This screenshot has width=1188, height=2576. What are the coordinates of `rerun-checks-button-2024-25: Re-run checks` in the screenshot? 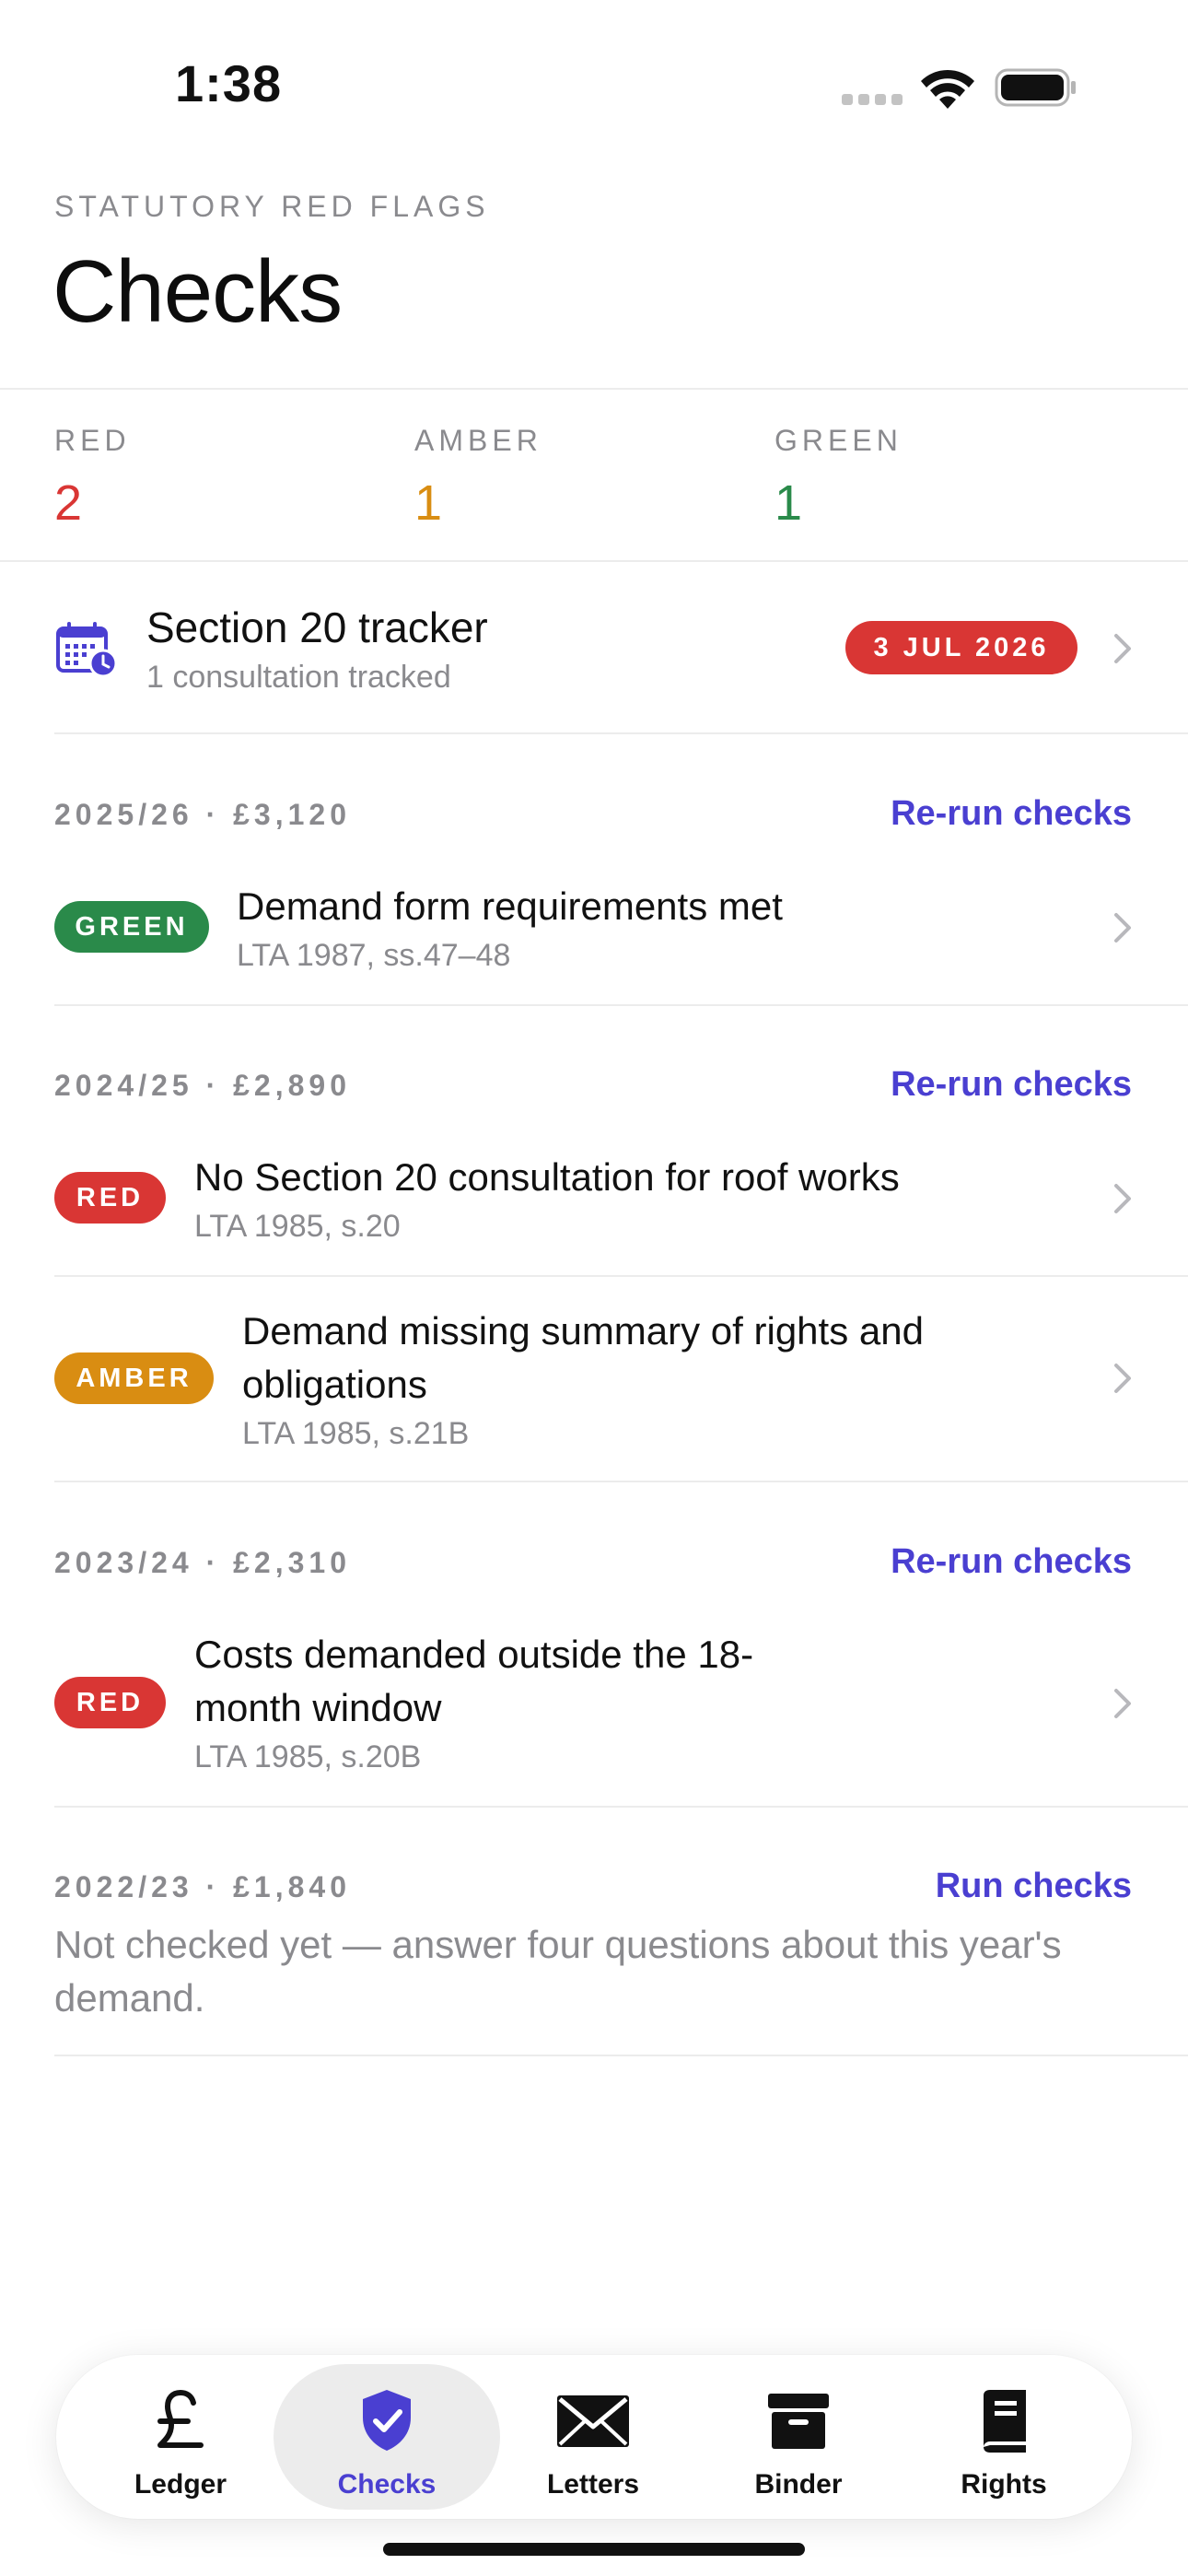 It's located at (1011, 1085).